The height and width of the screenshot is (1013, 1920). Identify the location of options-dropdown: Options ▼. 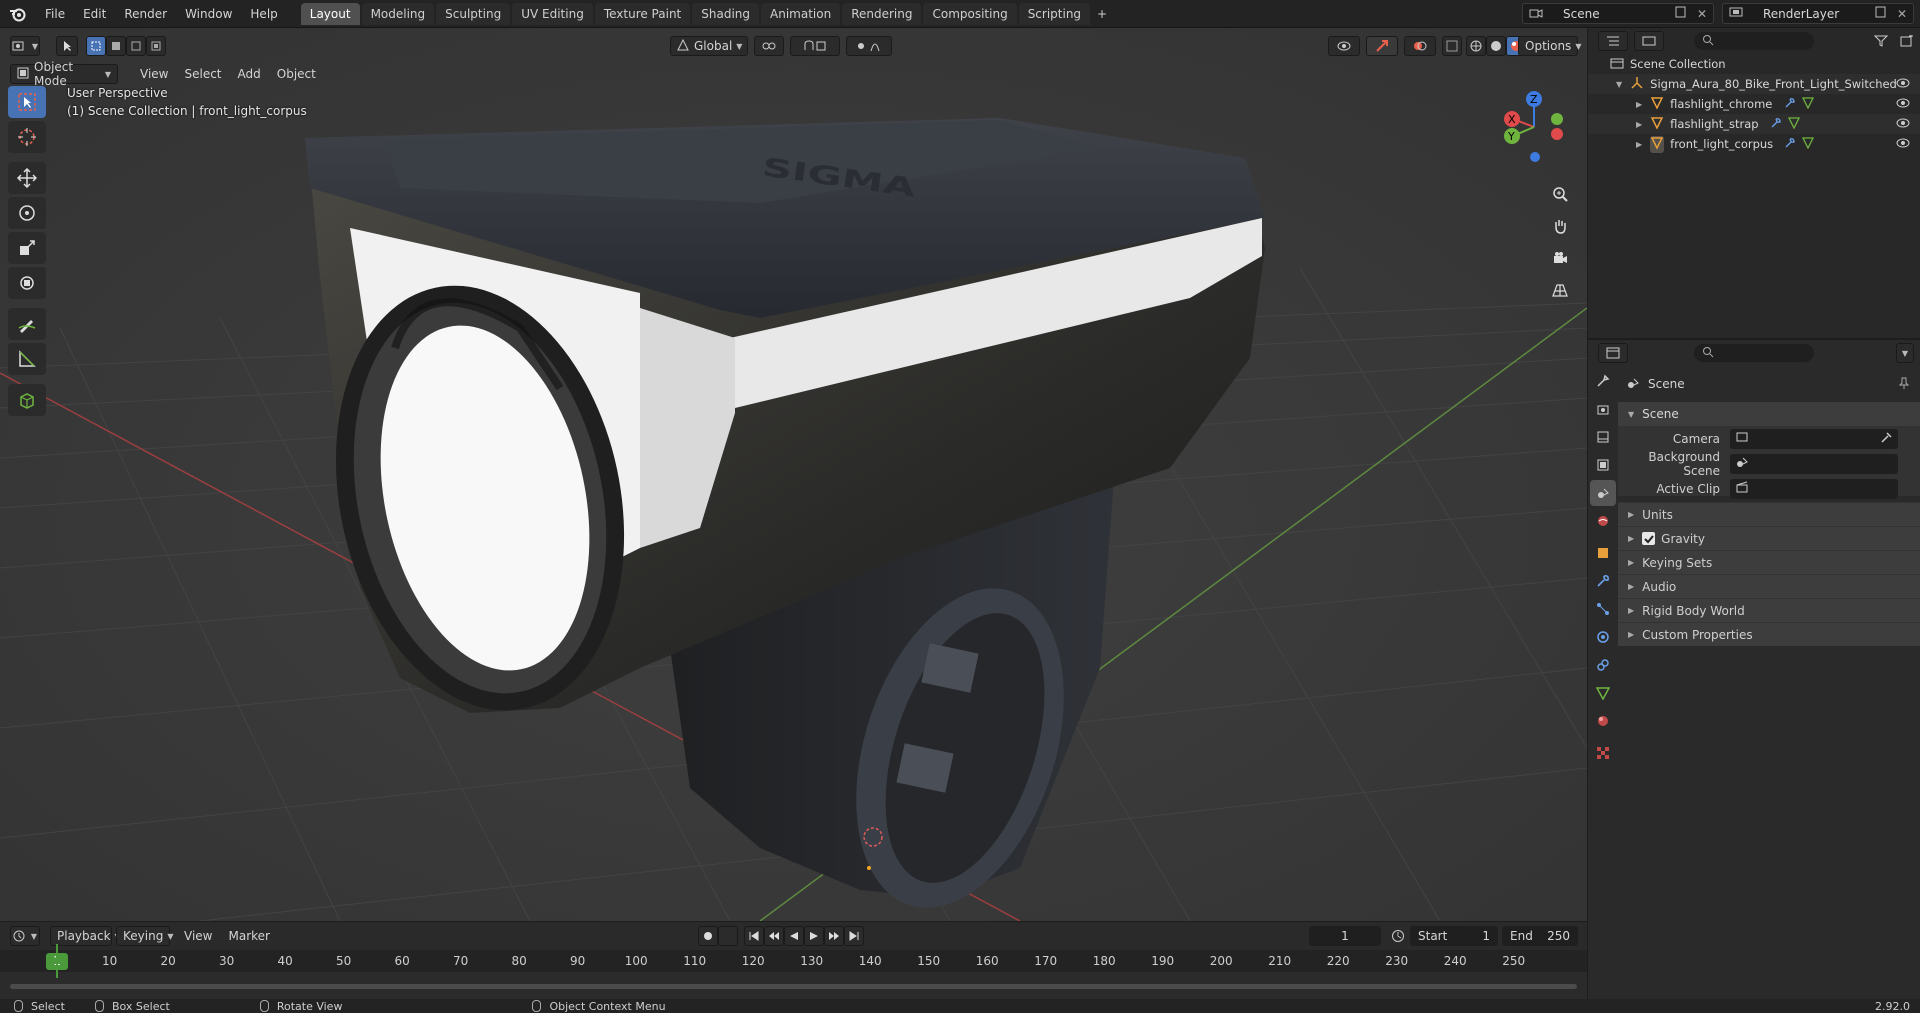
(1549, 46).